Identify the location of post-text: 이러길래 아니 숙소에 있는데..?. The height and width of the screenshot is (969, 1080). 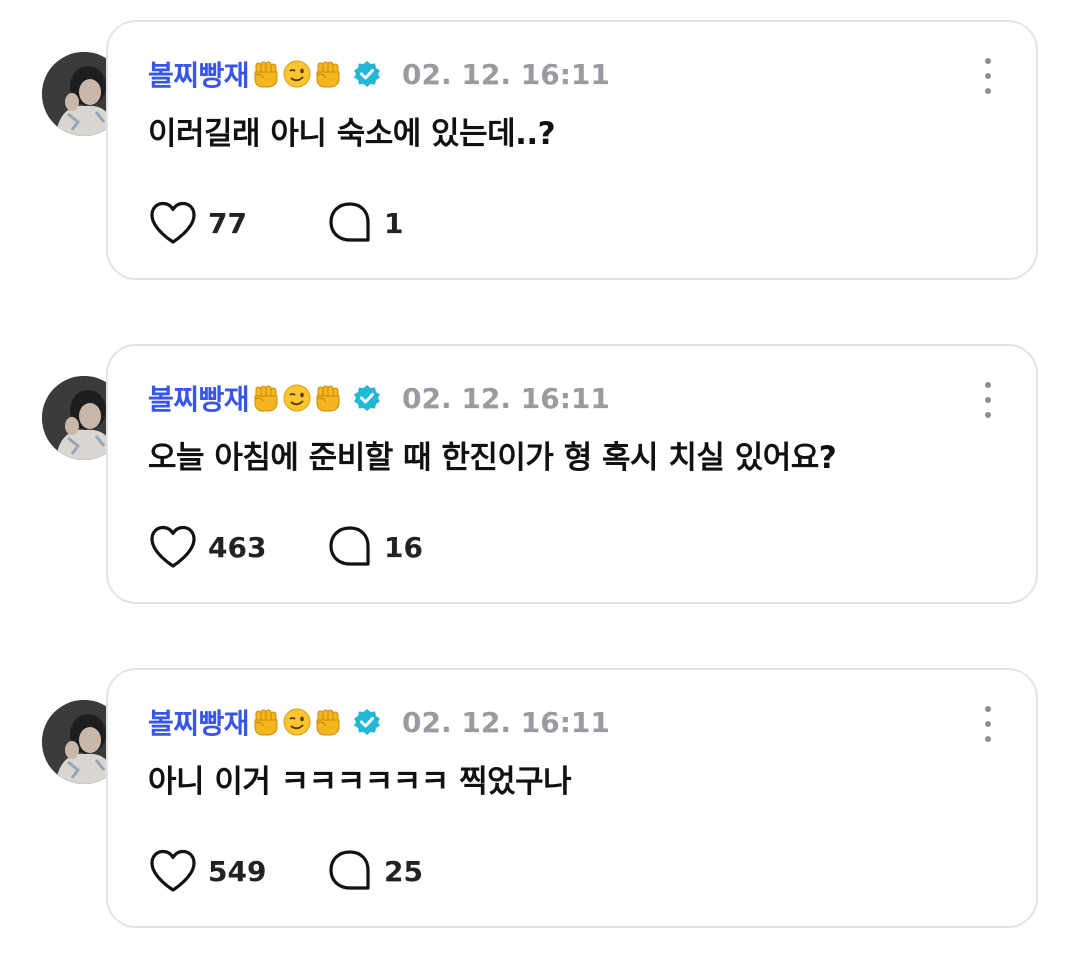
(352, 134).